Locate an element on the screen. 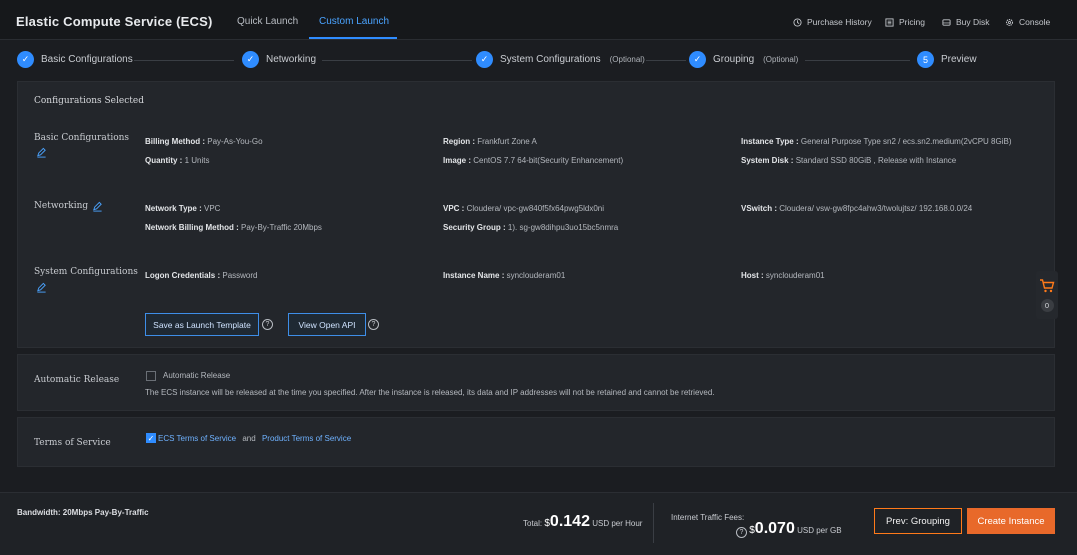  total-label: Total: is located at coordinates (533, 523).